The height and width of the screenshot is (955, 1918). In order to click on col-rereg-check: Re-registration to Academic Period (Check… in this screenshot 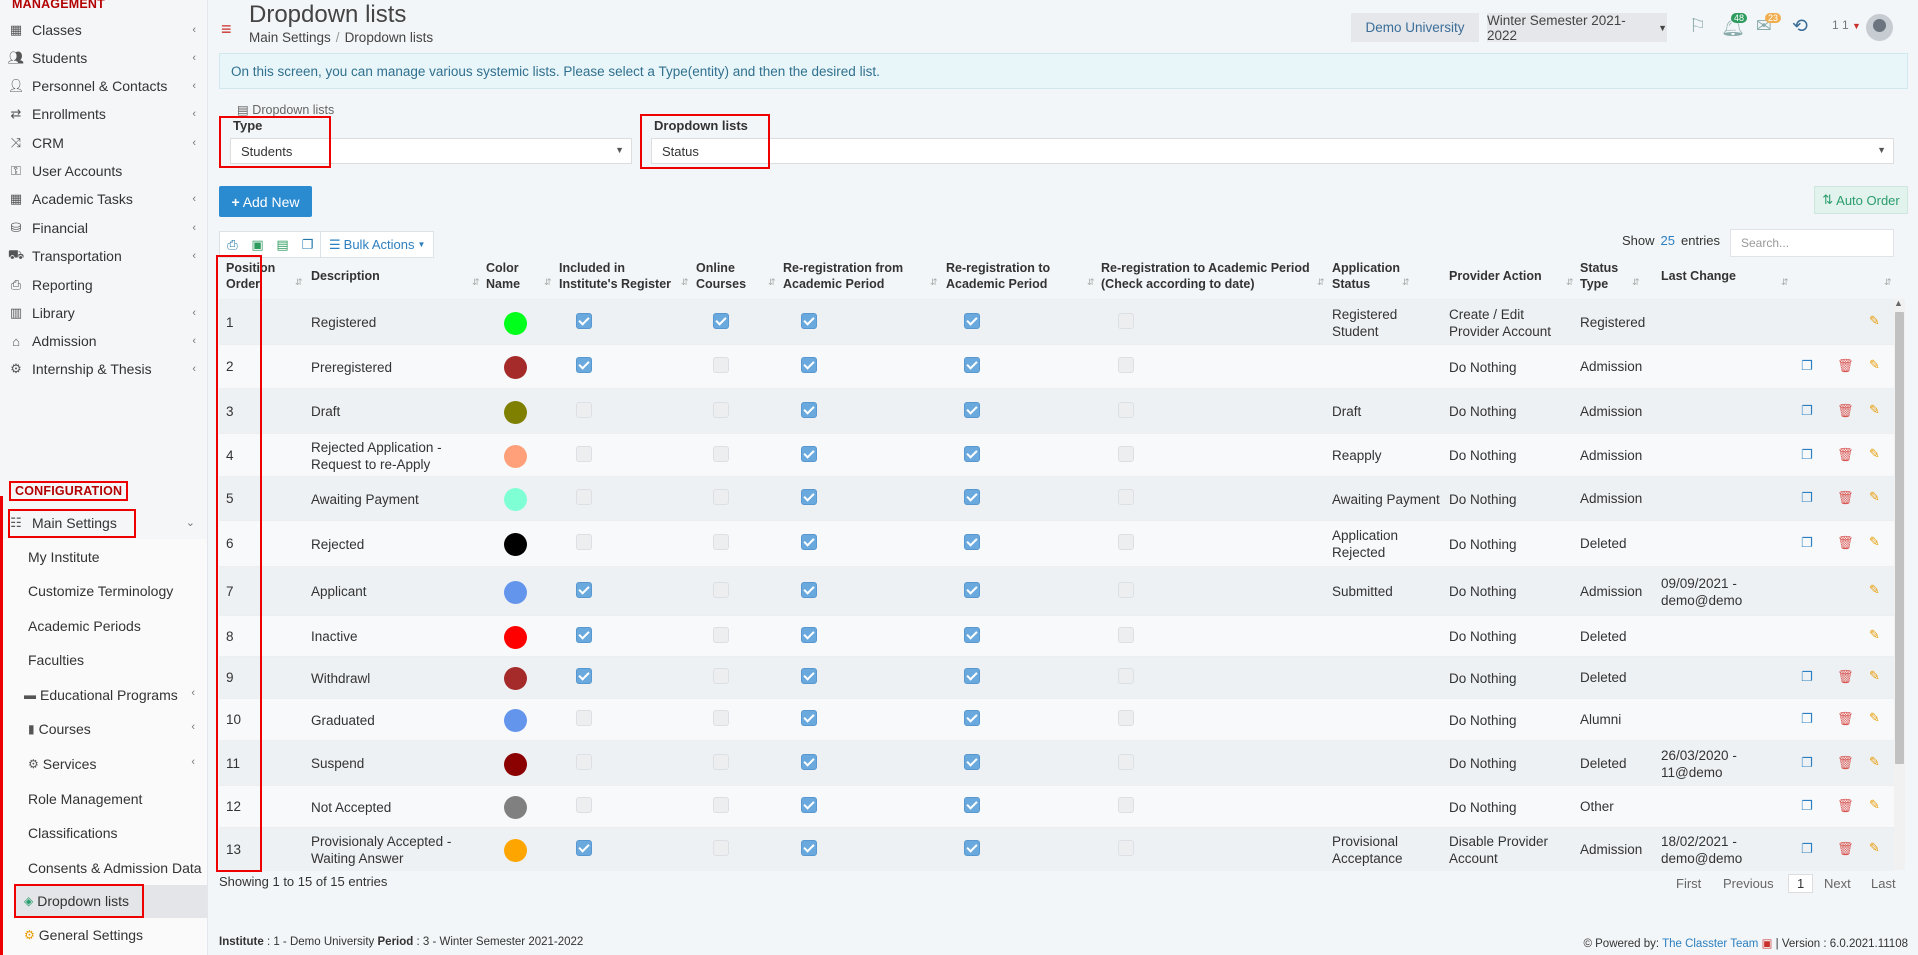, I will do `click(1205, 276)`.